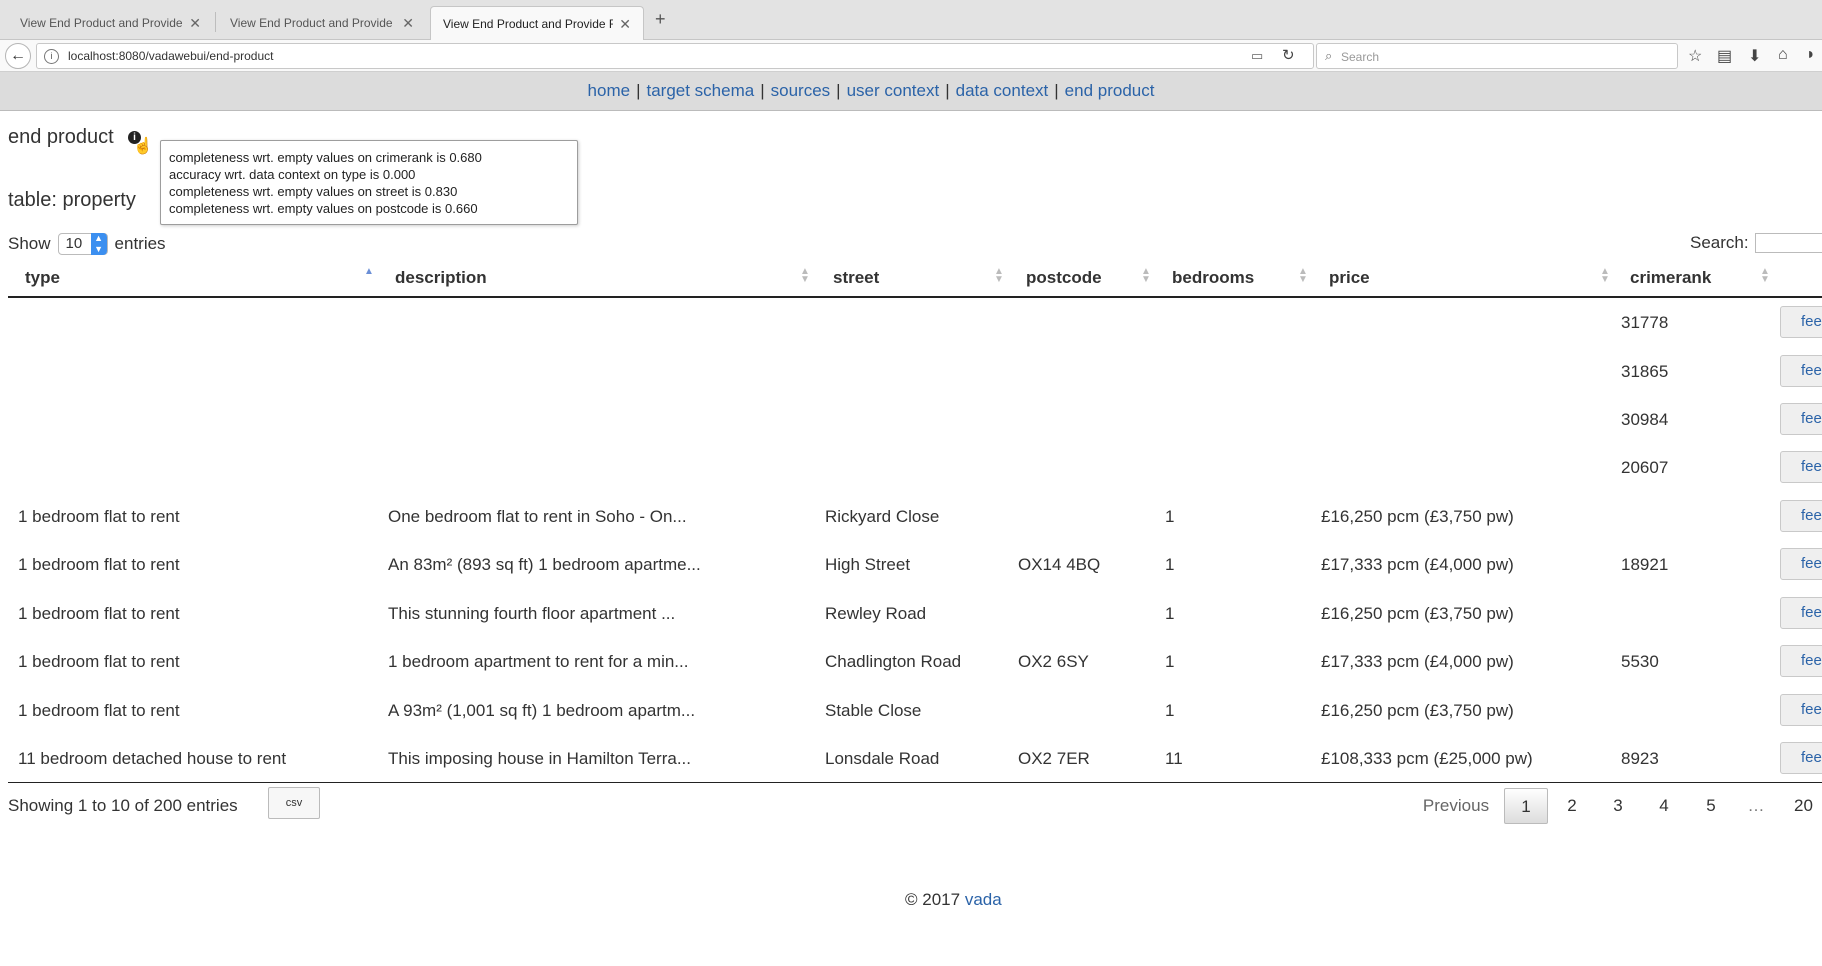 The image size is (1822, 966). I want to click on nav-end-product: end product, so click(1110, 90).